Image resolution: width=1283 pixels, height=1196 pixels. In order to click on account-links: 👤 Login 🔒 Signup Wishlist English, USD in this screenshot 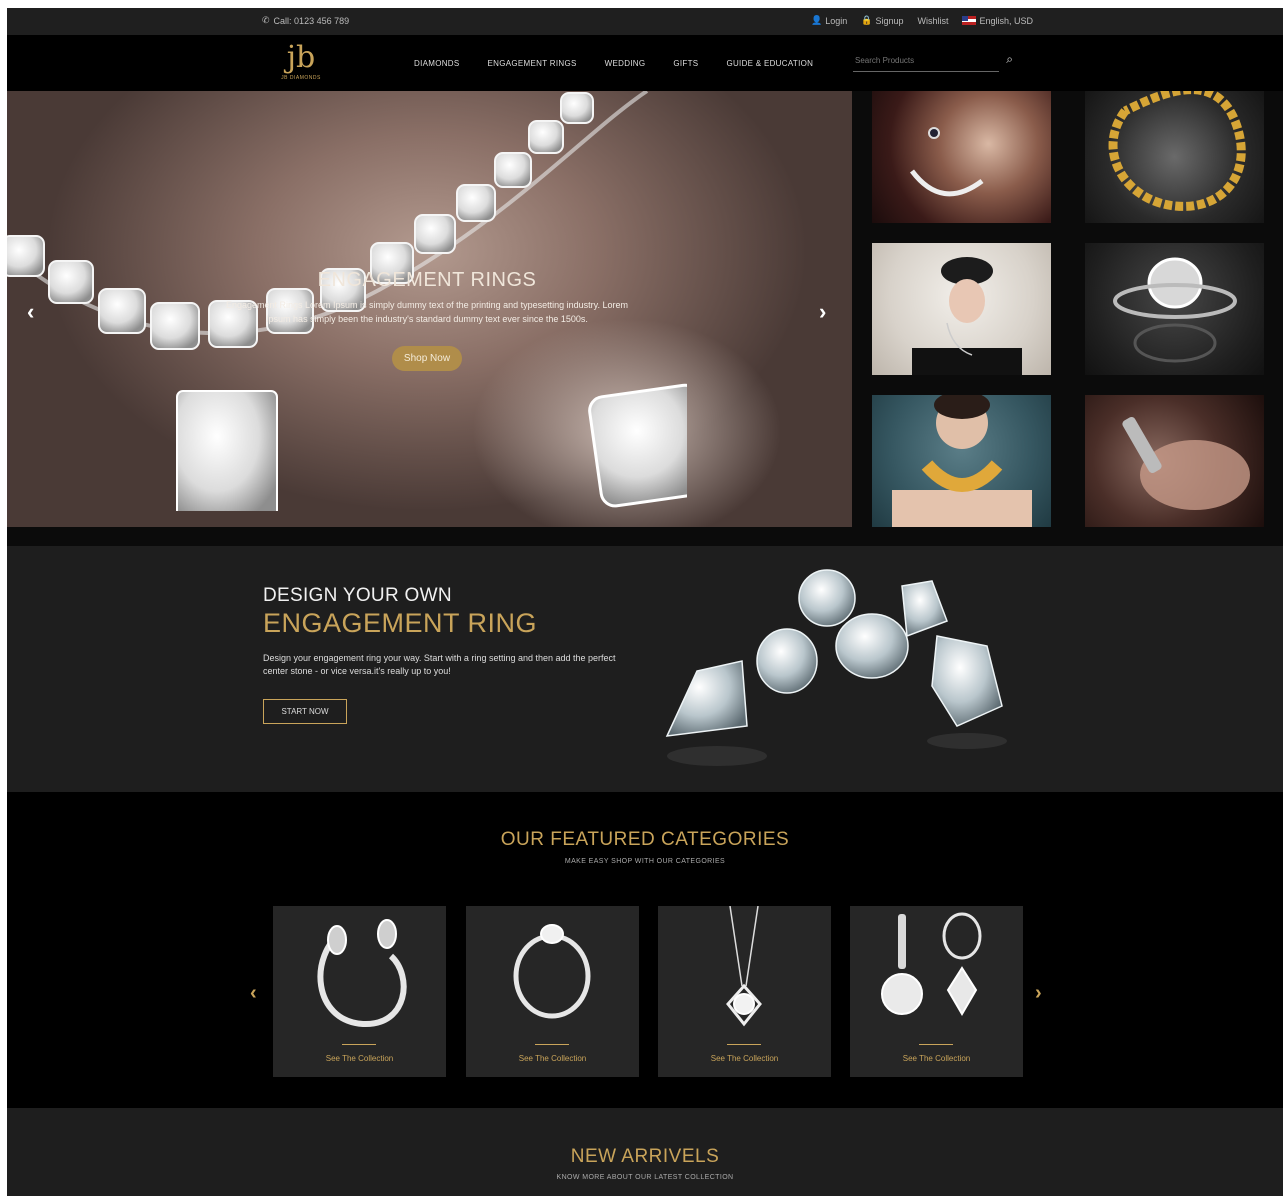, I will do `click(922, 20)`.